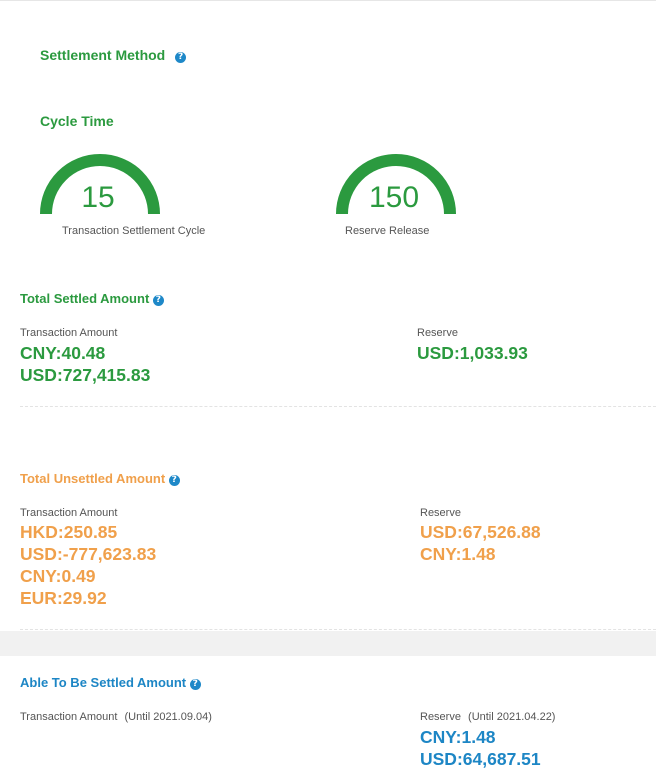  Describe the element at coordinates (77, 121) in the screenshot. I see `cycle-time-title: Cycle Time` at that location.